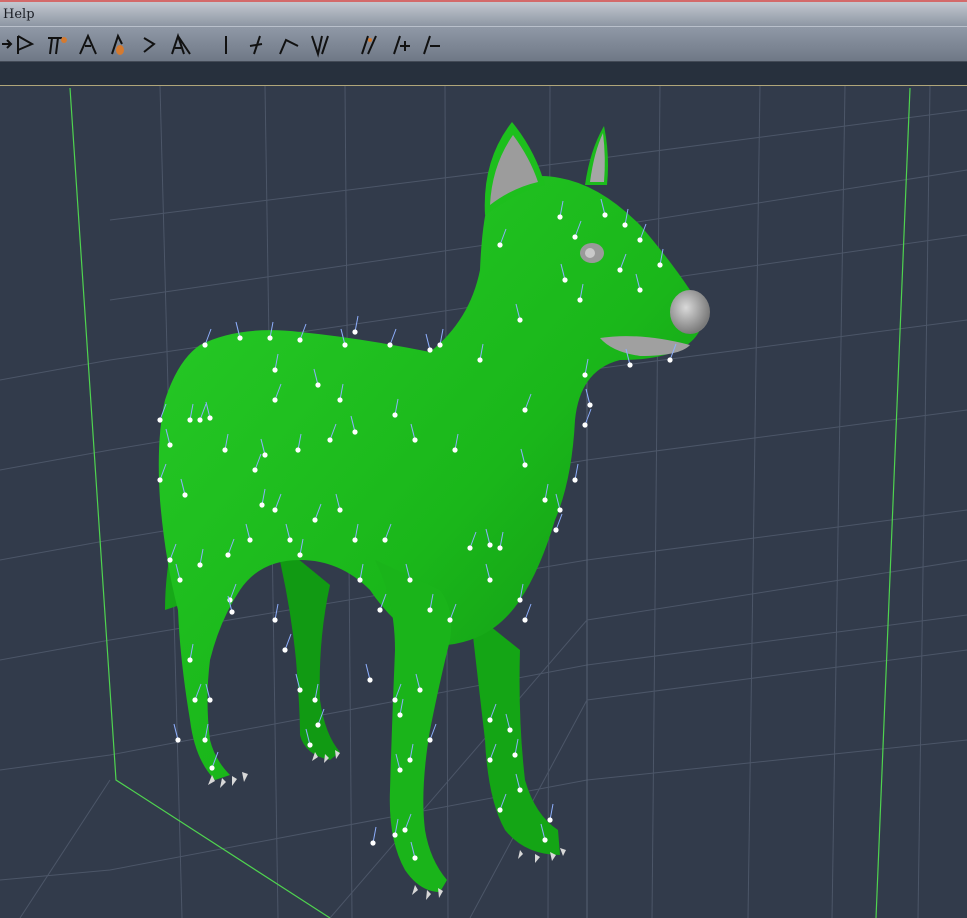 Image resolution: width=967 pixels, height=918 pixels. What do you see at coordinates (151, 44) in the screenshot?
I see `scale-tool-icon` at bounding box center [151, 44].